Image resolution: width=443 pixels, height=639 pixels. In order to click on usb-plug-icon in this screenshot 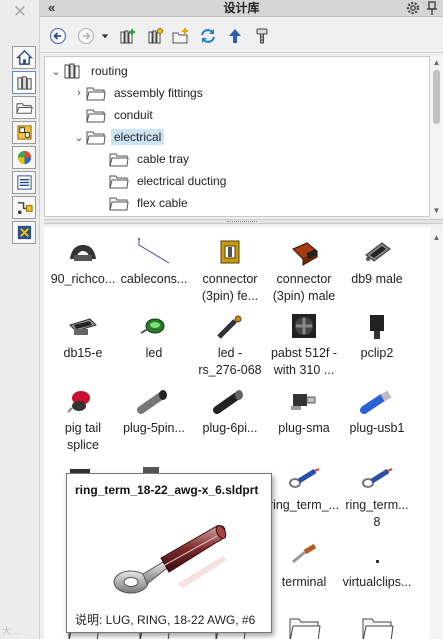, I will do `click(377, 401)`.